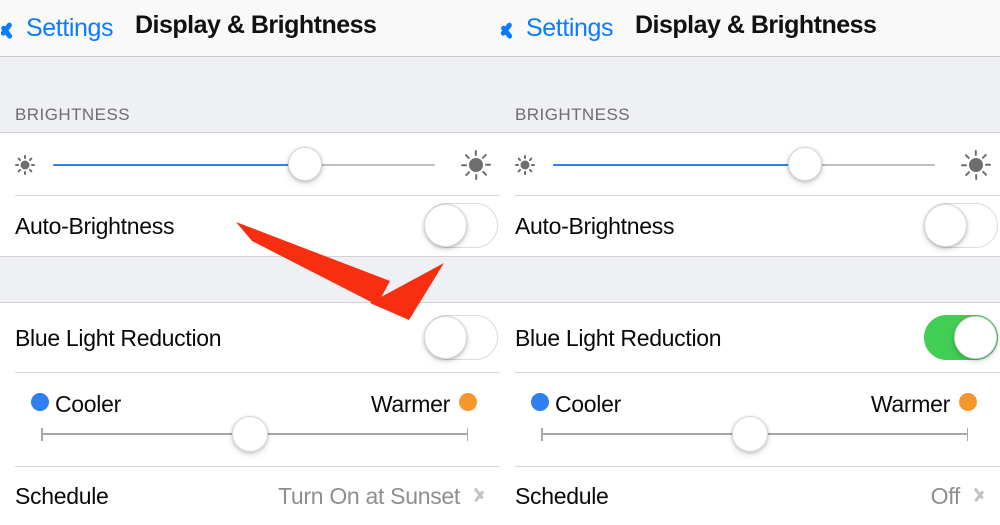 Image resolution: width=1000 pixels, height=525 pixels. What do you see at coordinates (369, 496) in the screenshot?
I see `schedule-value: Turn On at Sunset` at bounding box center [369, 496].